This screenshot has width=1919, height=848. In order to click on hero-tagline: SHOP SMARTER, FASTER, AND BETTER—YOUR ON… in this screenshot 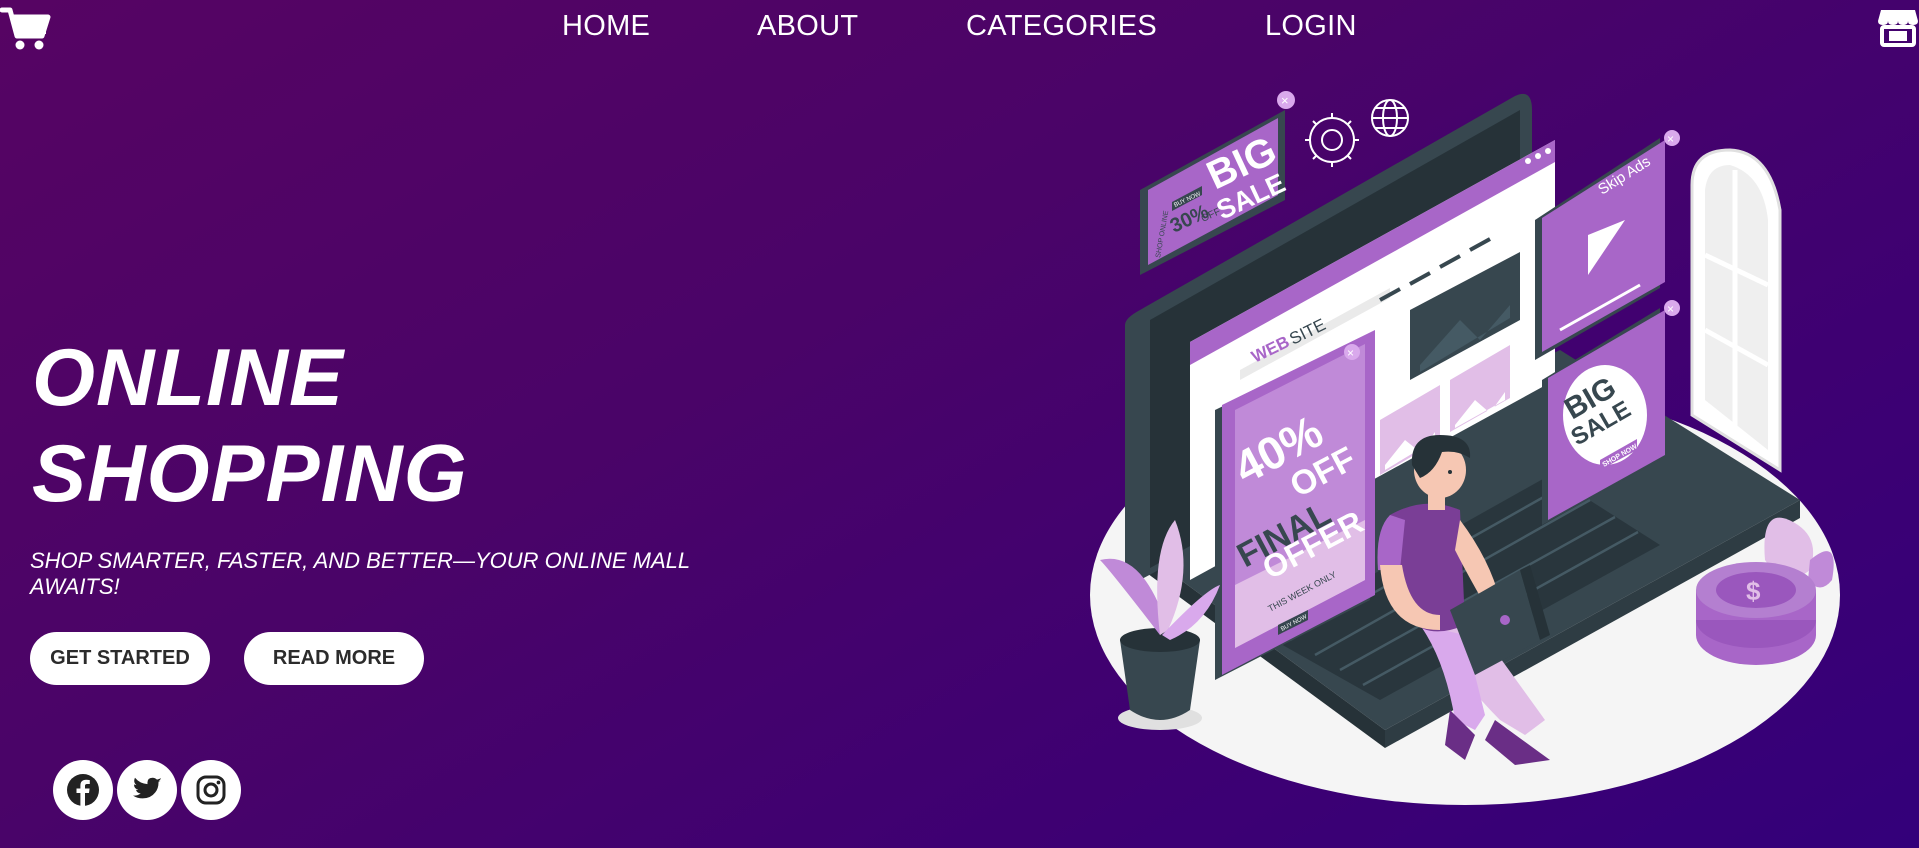, I will do `click(360, 573)`.